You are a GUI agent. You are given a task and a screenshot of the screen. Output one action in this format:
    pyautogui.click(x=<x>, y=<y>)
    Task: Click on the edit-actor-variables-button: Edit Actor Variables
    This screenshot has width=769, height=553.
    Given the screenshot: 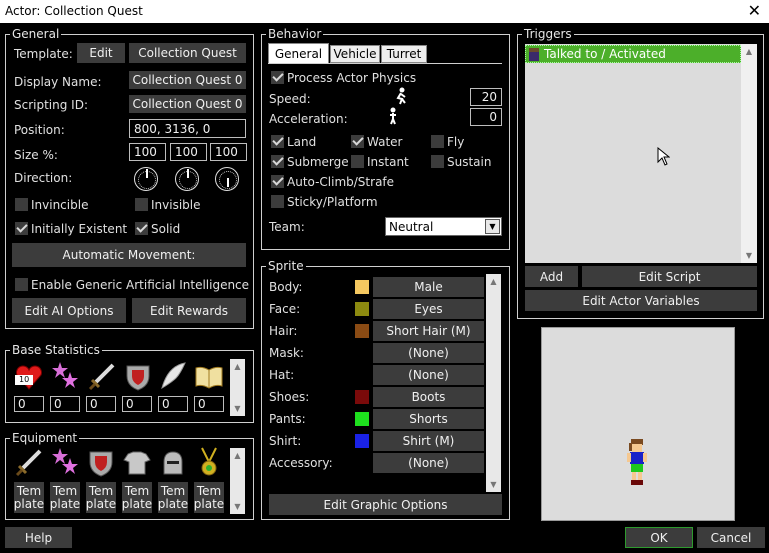 What is the action you would take?
    pyautogui.click(x=641, y=300)
    